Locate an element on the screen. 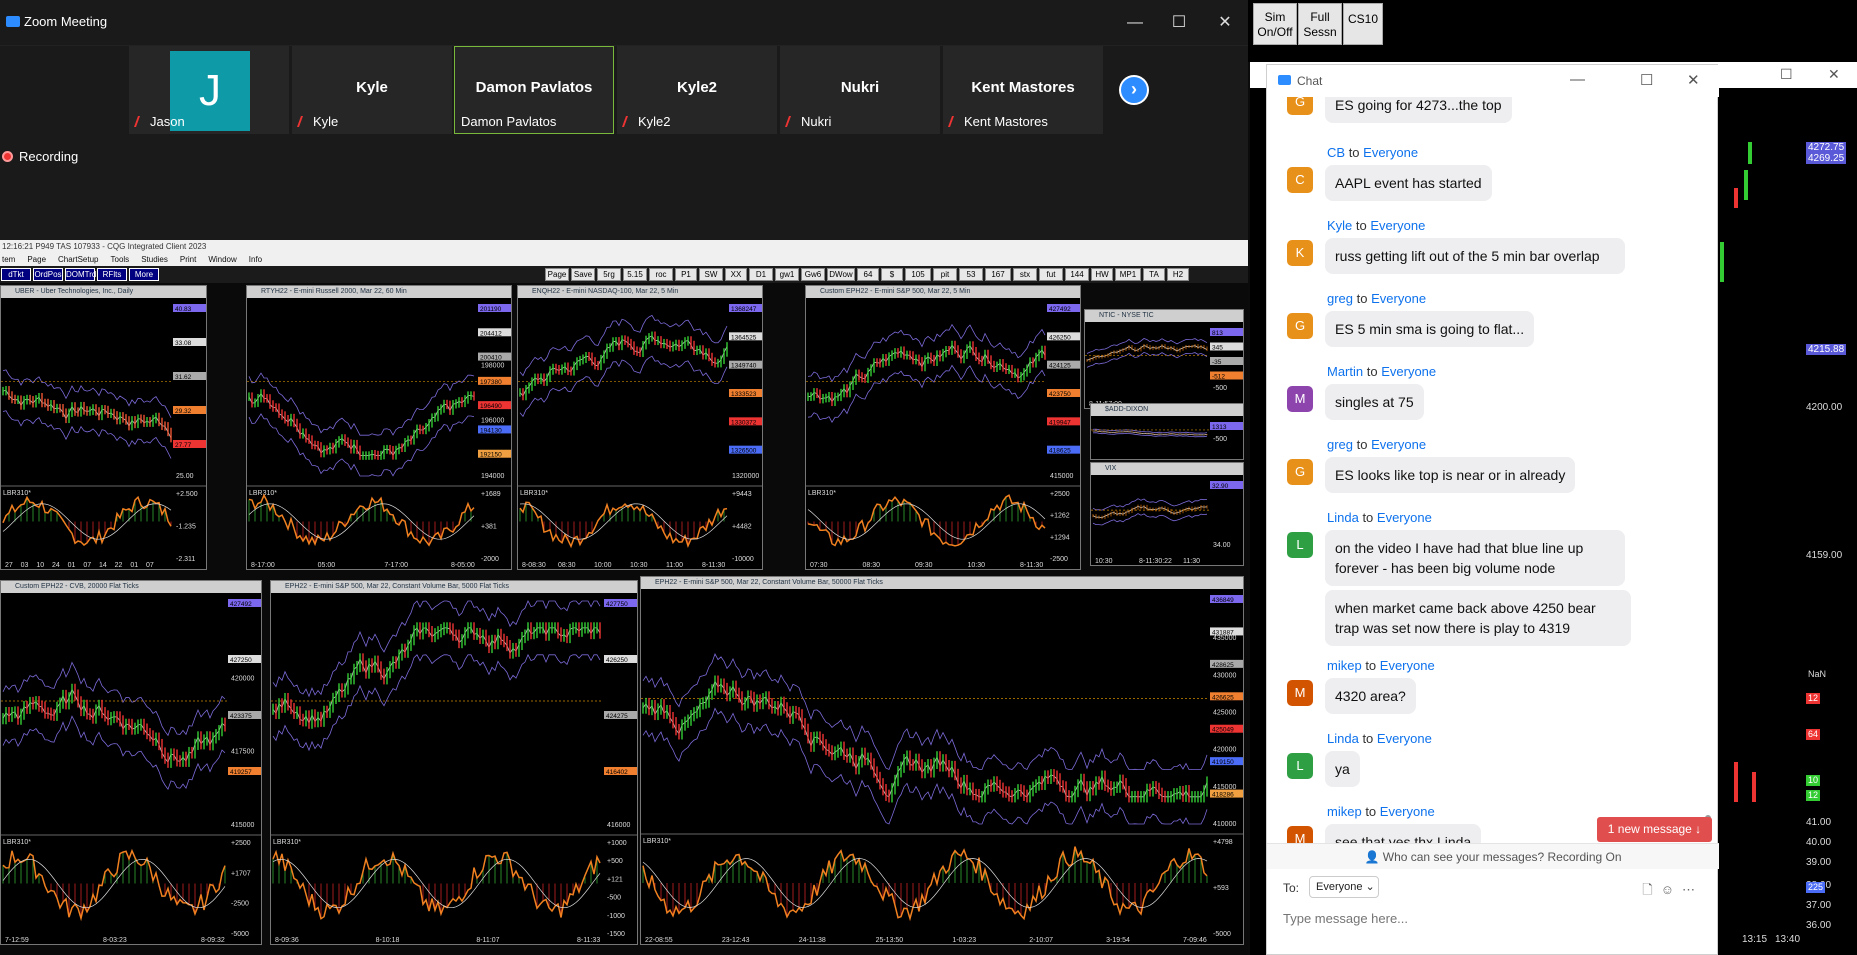 The height and width of the screenshot is (955, 1857). minimize-button: — is located at coordinates (1135, 23).